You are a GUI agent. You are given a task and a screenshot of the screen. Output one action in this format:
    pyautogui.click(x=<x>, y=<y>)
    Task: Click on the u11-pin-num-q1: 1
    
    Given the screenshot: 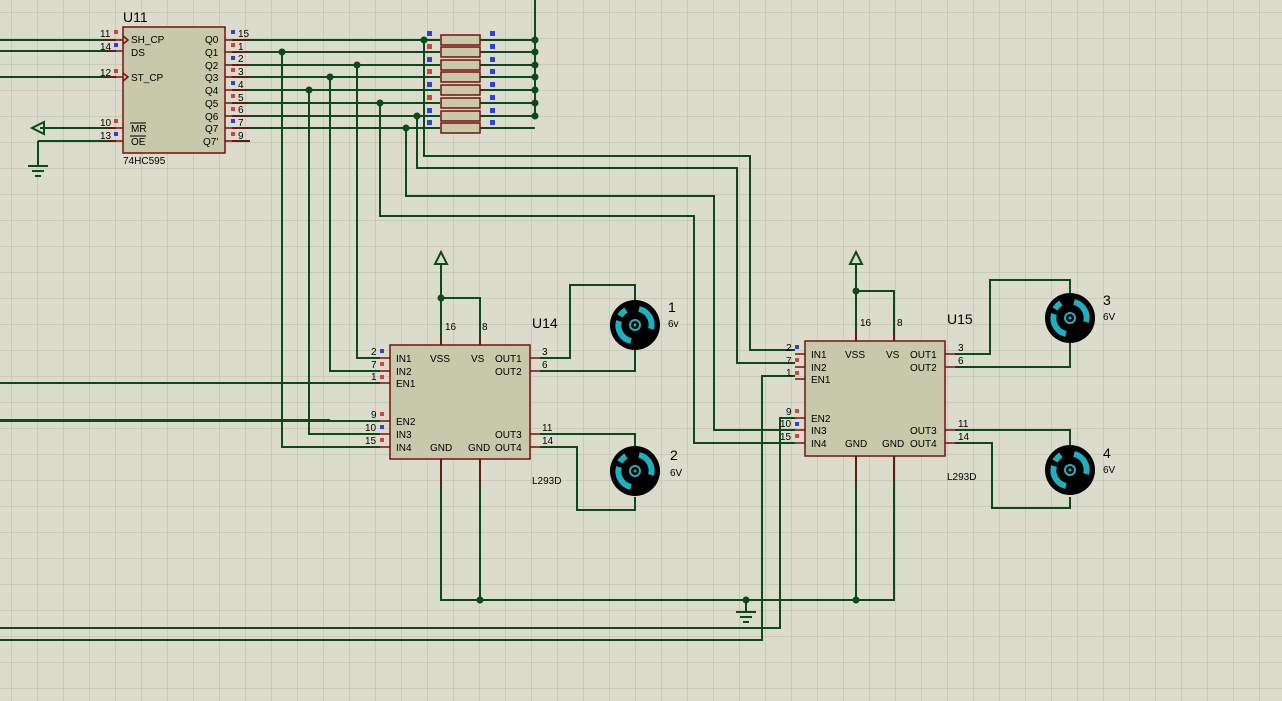 What is the action you would take?
    pyautogui.click(x=241, y=47)
    